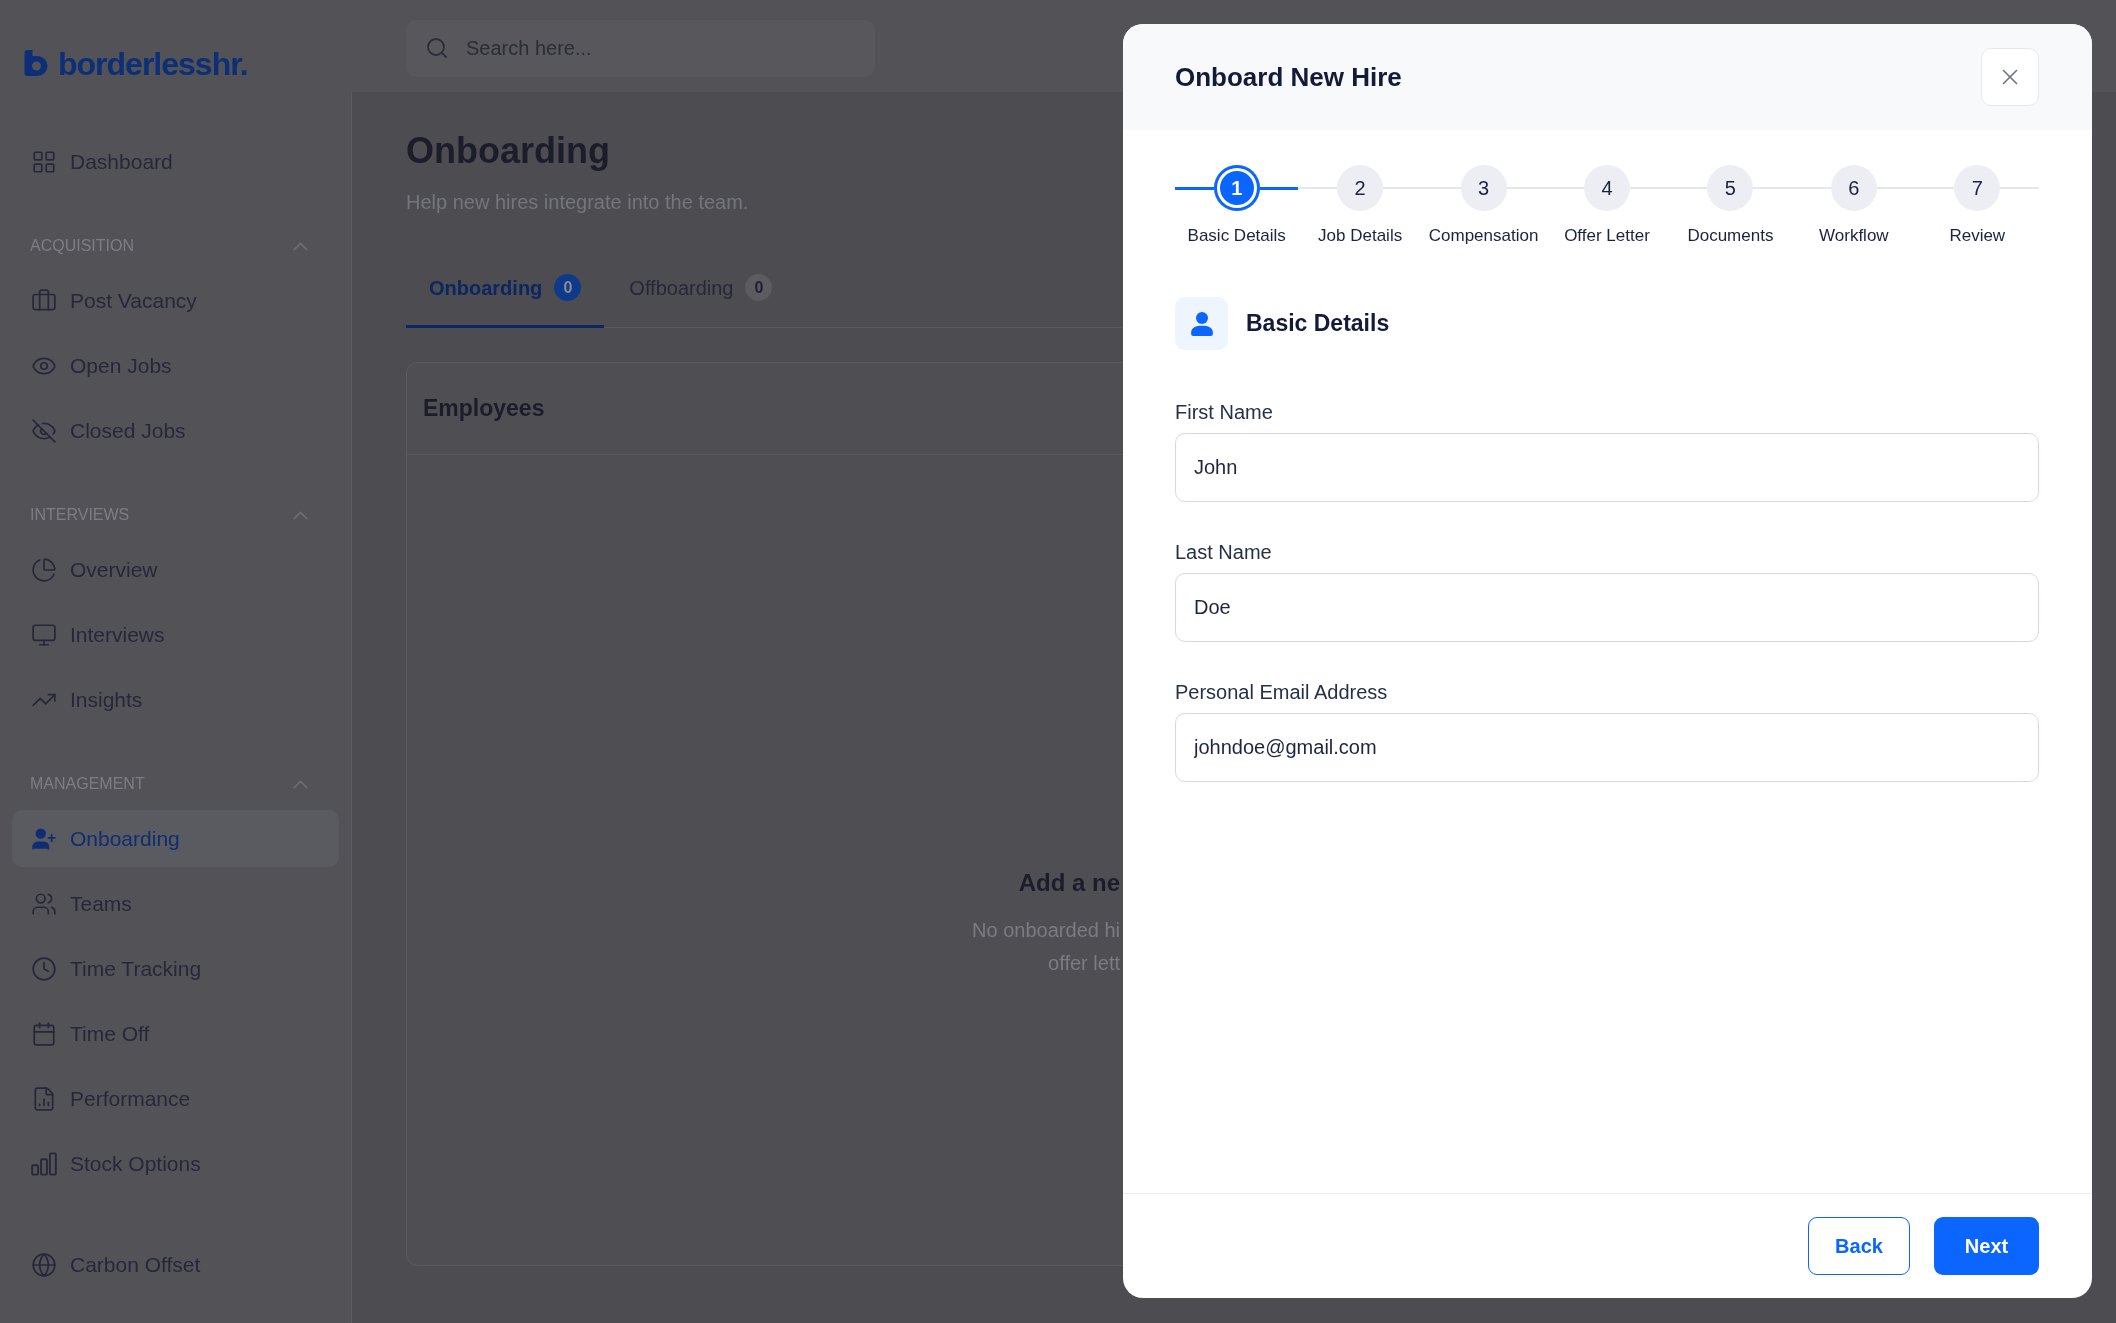  What do you see at coordinates (1730, 188) in the screenshot?
I see `step-number: 5` at bounding box center [1730, 188].